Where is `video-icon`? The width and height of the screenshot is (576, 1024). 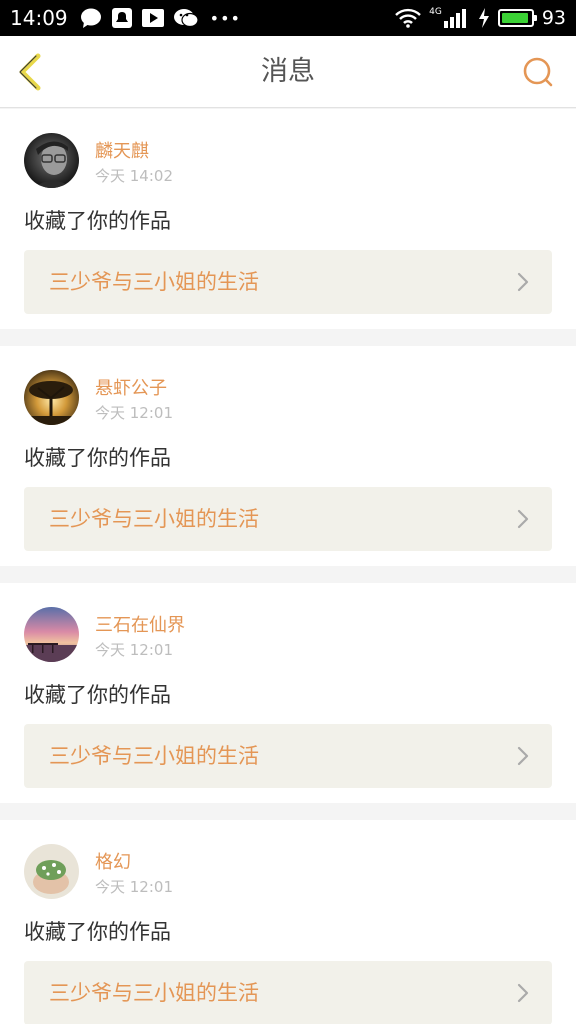 video-icon is located at coordinates (152, 18).